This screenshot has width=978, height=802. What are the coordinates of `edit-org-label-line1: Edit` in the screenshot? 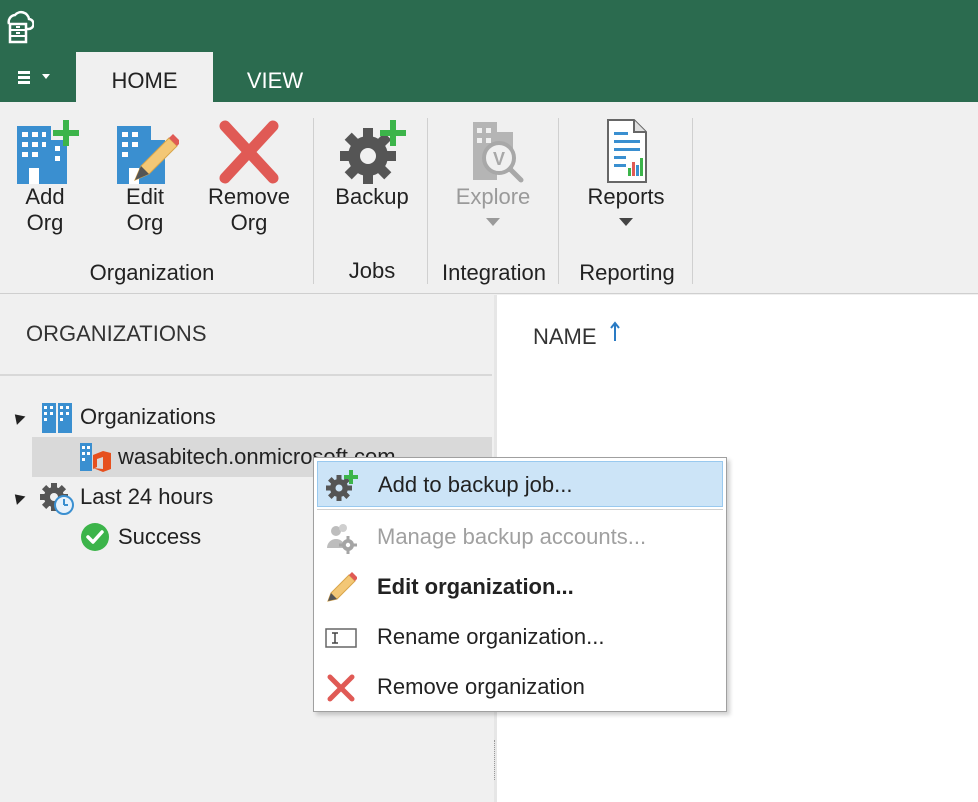 It's located at (145, 196).